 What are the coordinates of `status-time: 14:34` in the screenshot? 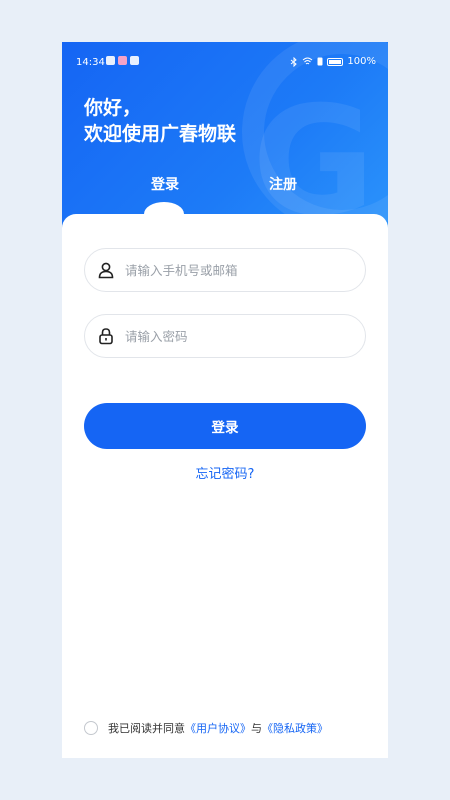 It's located at (90, 62).